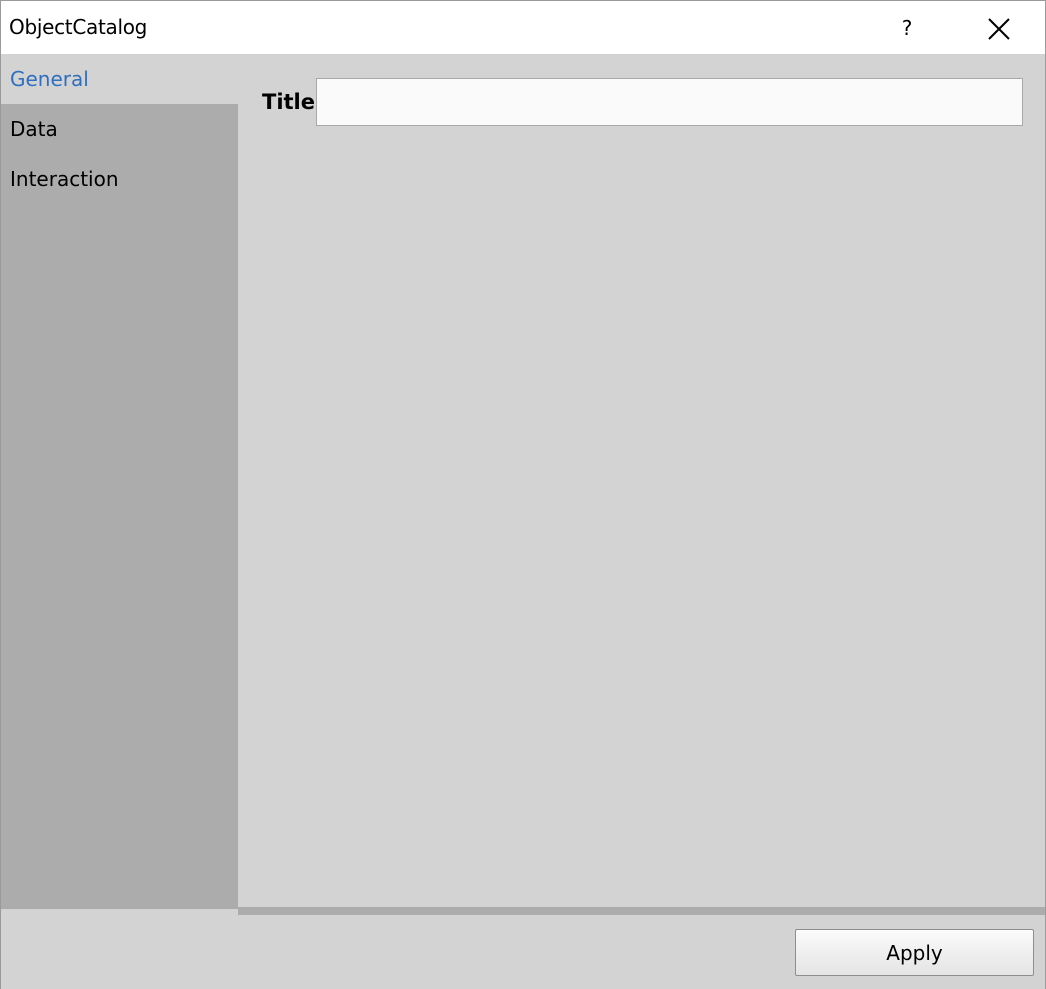 This screenshot has width=1046, height=989. Describe the element at coordinates (119, 129) in the screenshot. I see `sidebar-item-data: Data` at that location.